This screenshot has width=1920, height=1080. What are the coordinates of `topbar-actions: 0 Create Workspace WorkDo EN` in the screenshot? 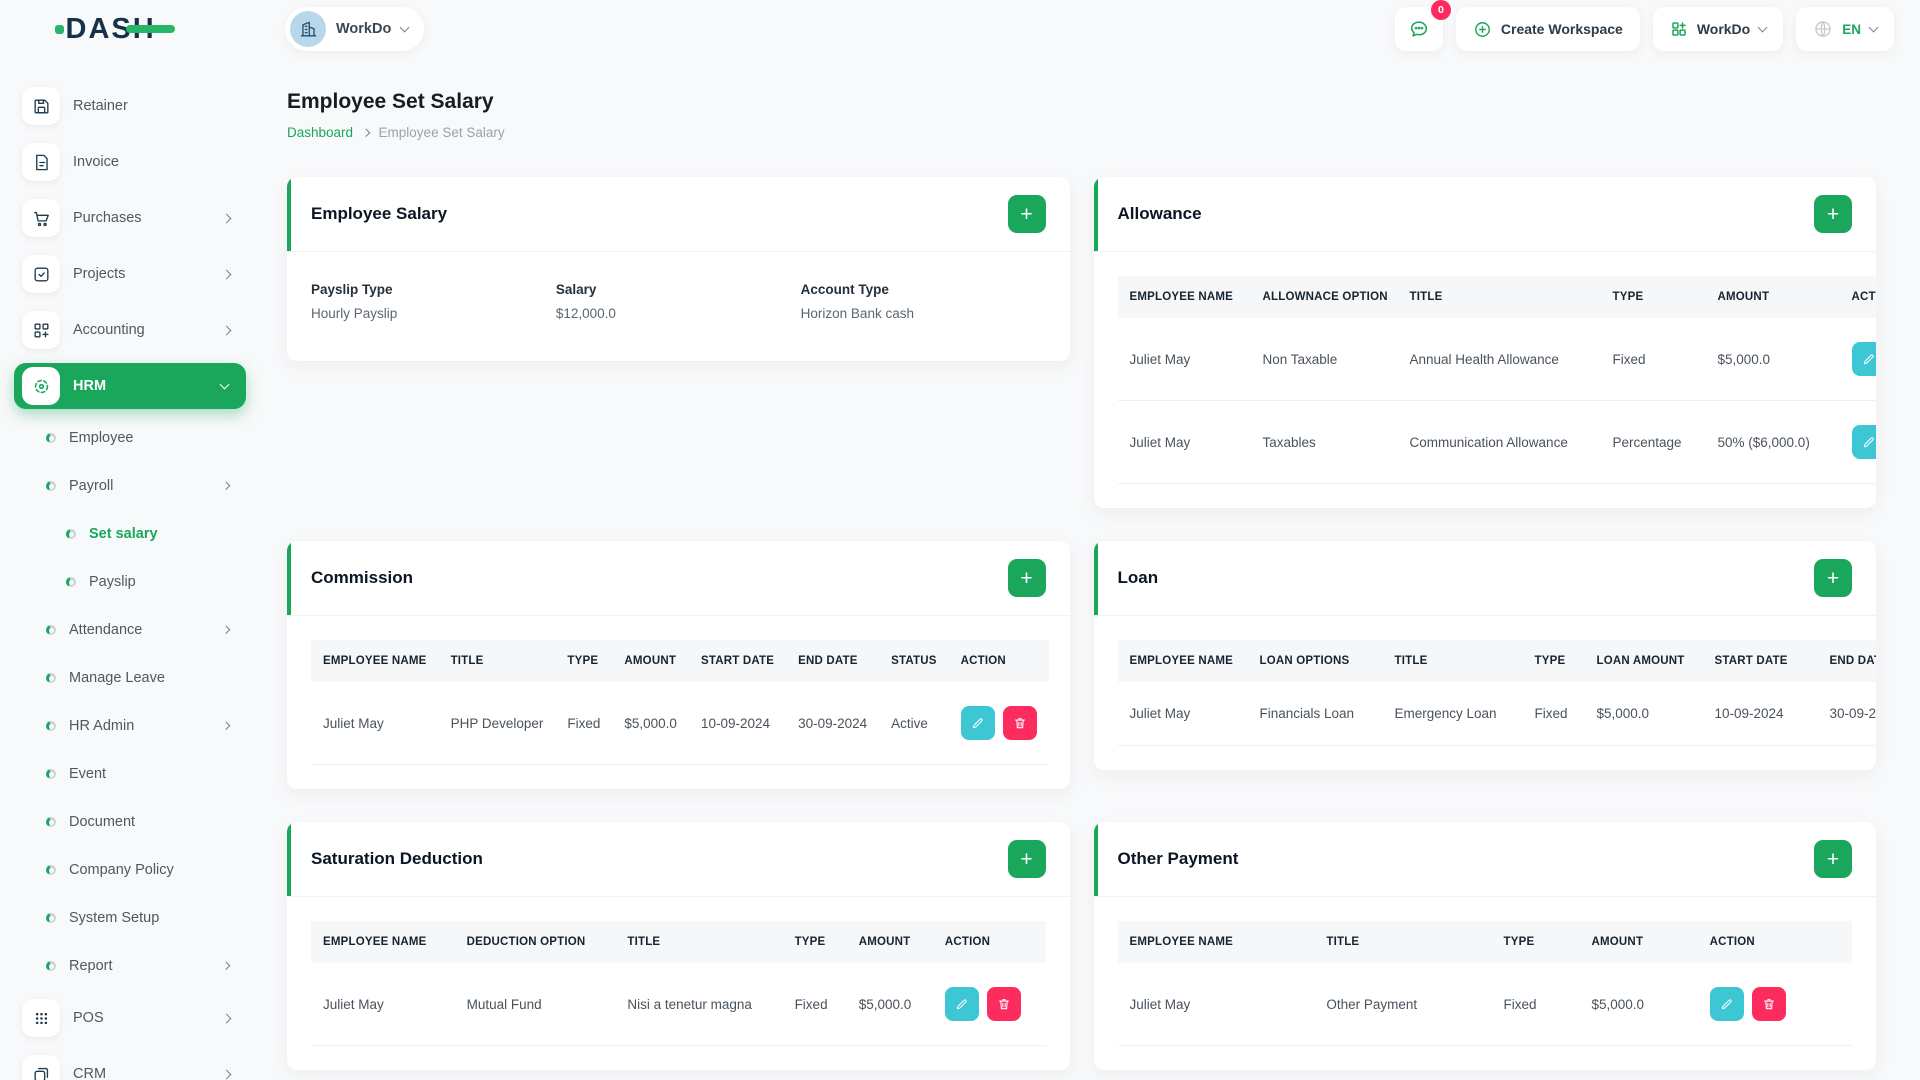 It's located at (1644, 25).